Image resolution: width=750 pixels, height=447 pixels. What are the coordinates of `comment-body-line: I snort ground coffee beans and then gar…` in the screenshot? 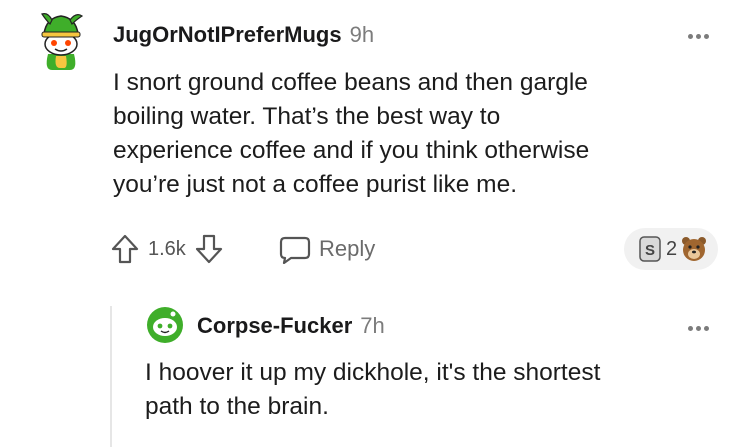 It's located at (350, 82).